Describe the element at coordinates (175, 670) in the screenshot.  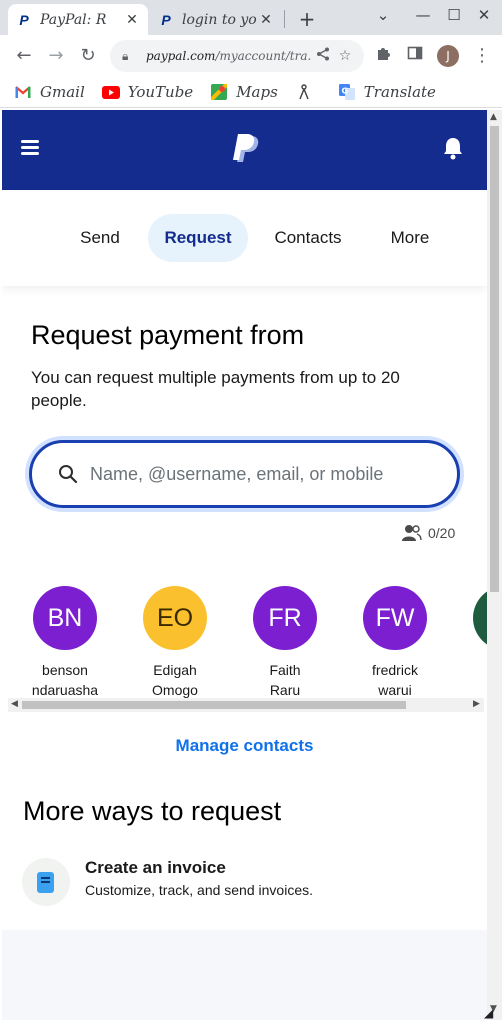
I see `contact-first-name: Edigah` at that location.